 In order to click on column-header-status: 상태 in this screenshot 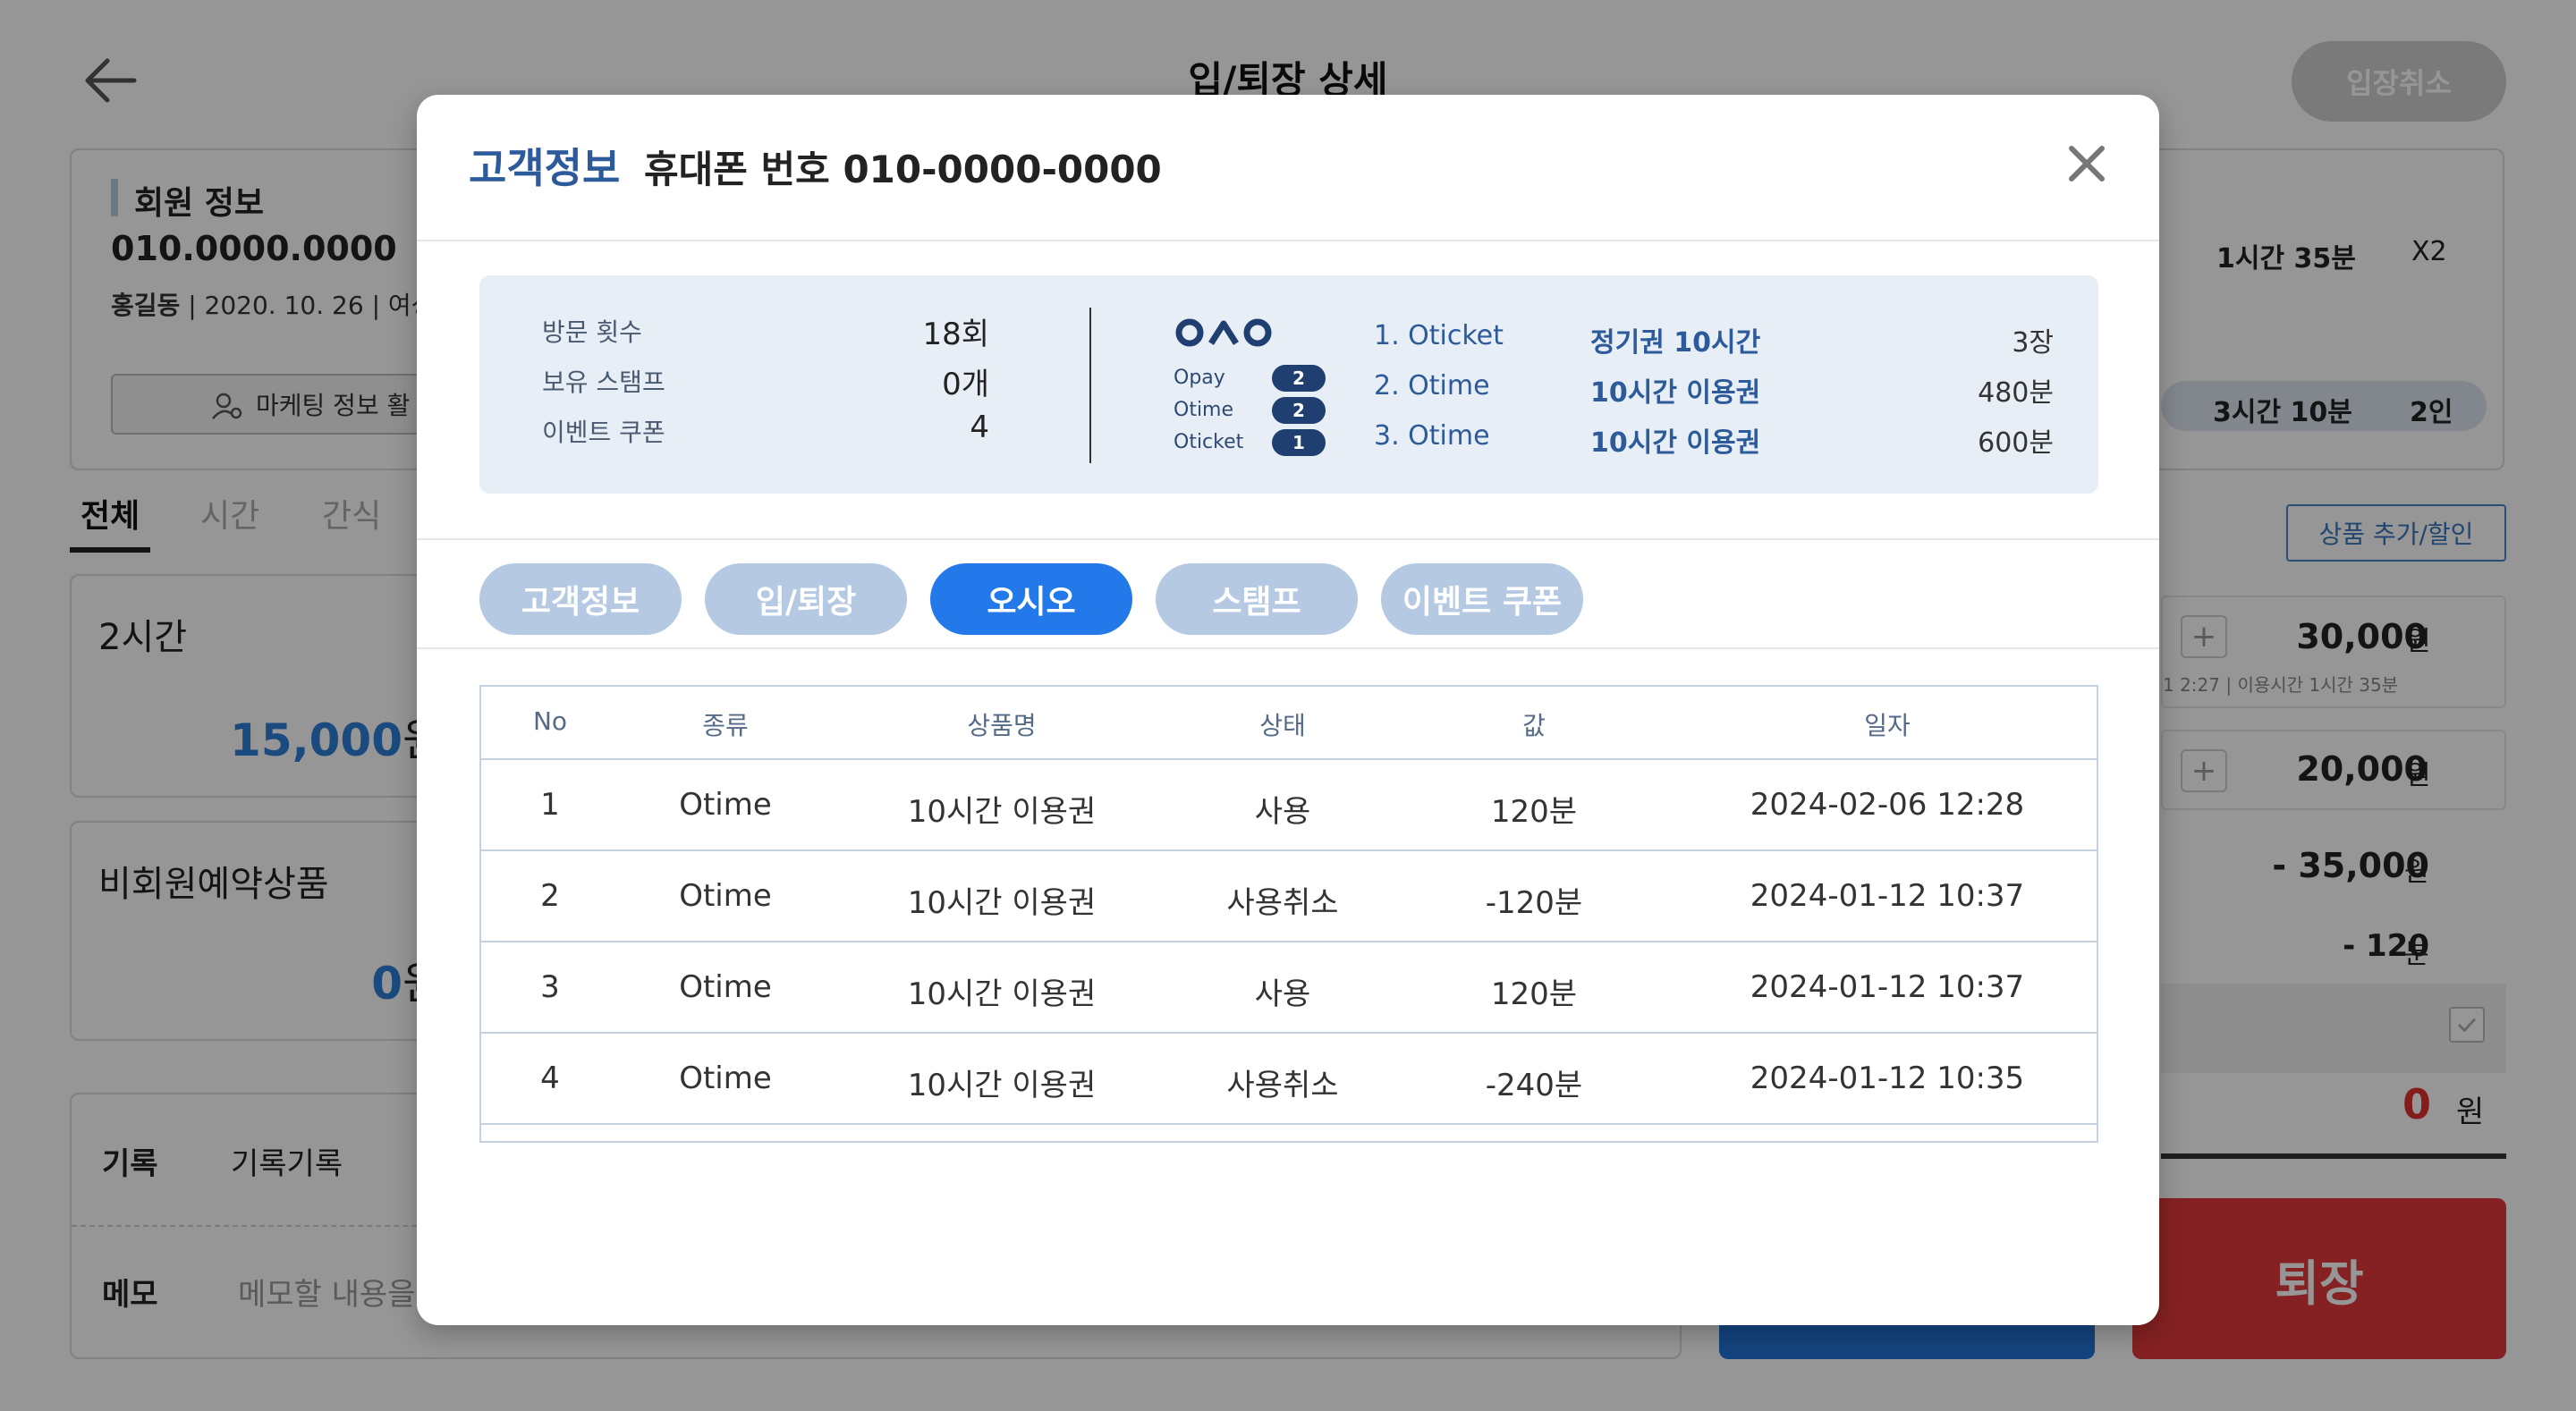, I will do `click(1282, 725)`.